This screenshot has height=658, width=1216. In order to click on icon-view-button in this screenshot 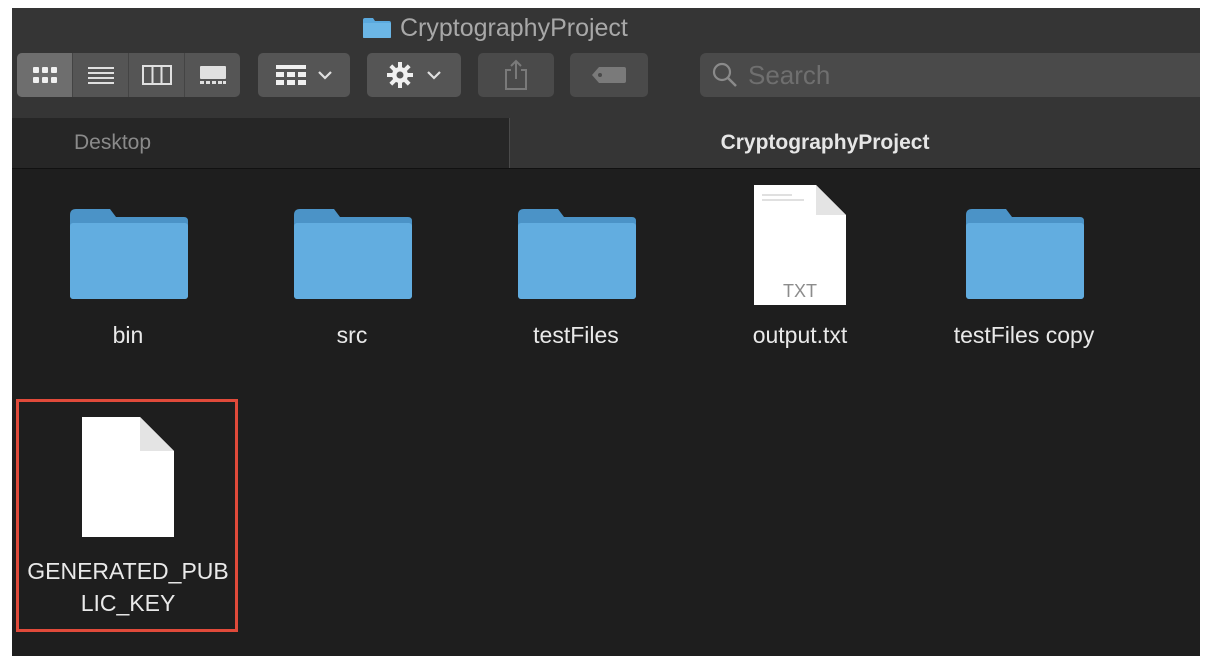, I will do `click(45, 75)`.